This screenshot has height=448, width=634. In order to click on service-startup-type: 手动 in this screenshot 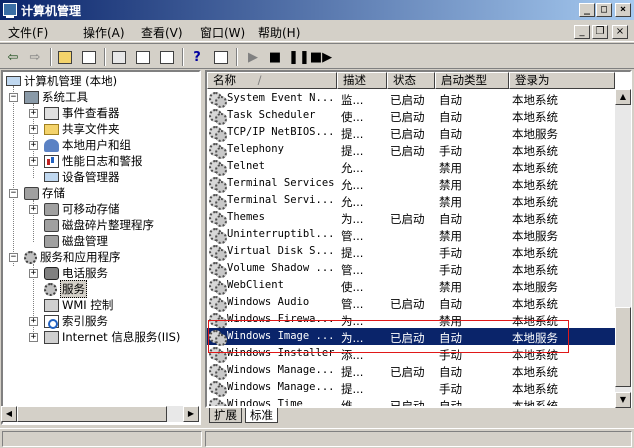, I will do `click(450, 151)`.